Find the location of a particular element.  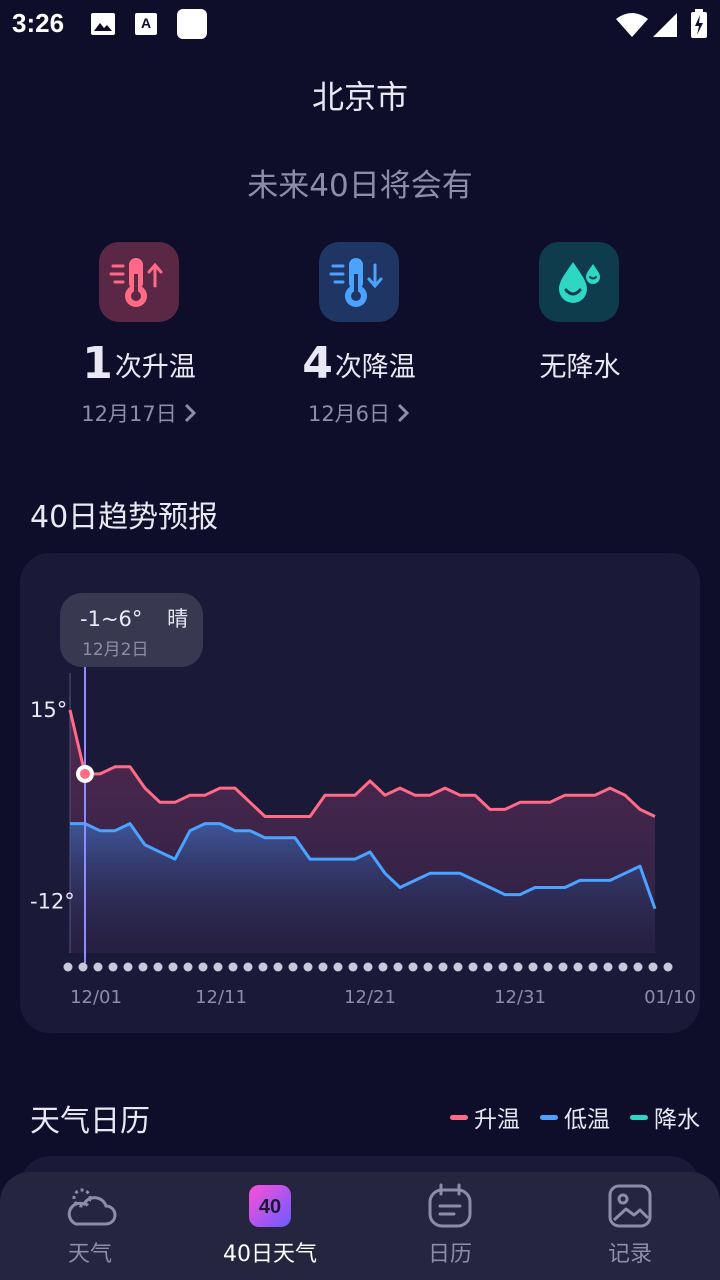

x-tick-label: 12/01 is located at coordinates (96, 997).